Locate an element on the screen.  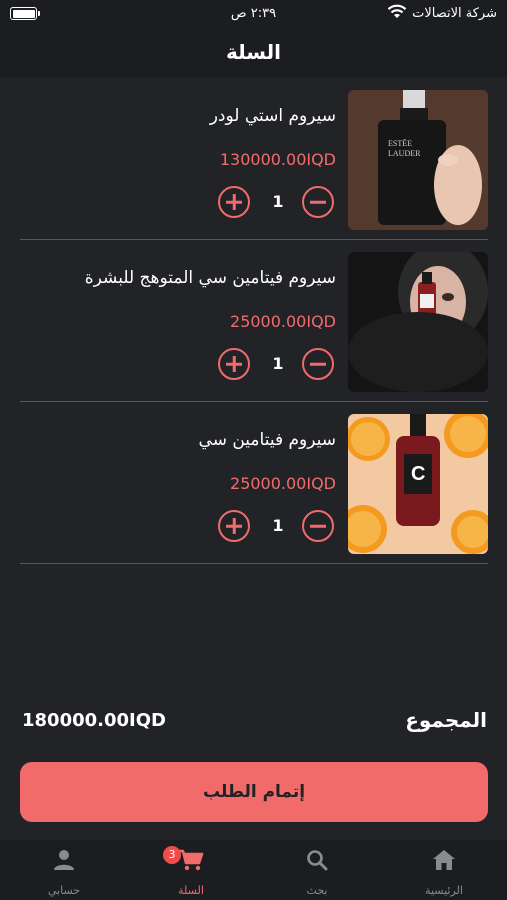
nav-cart: 3 السلة is located at coordinates (191, 870).